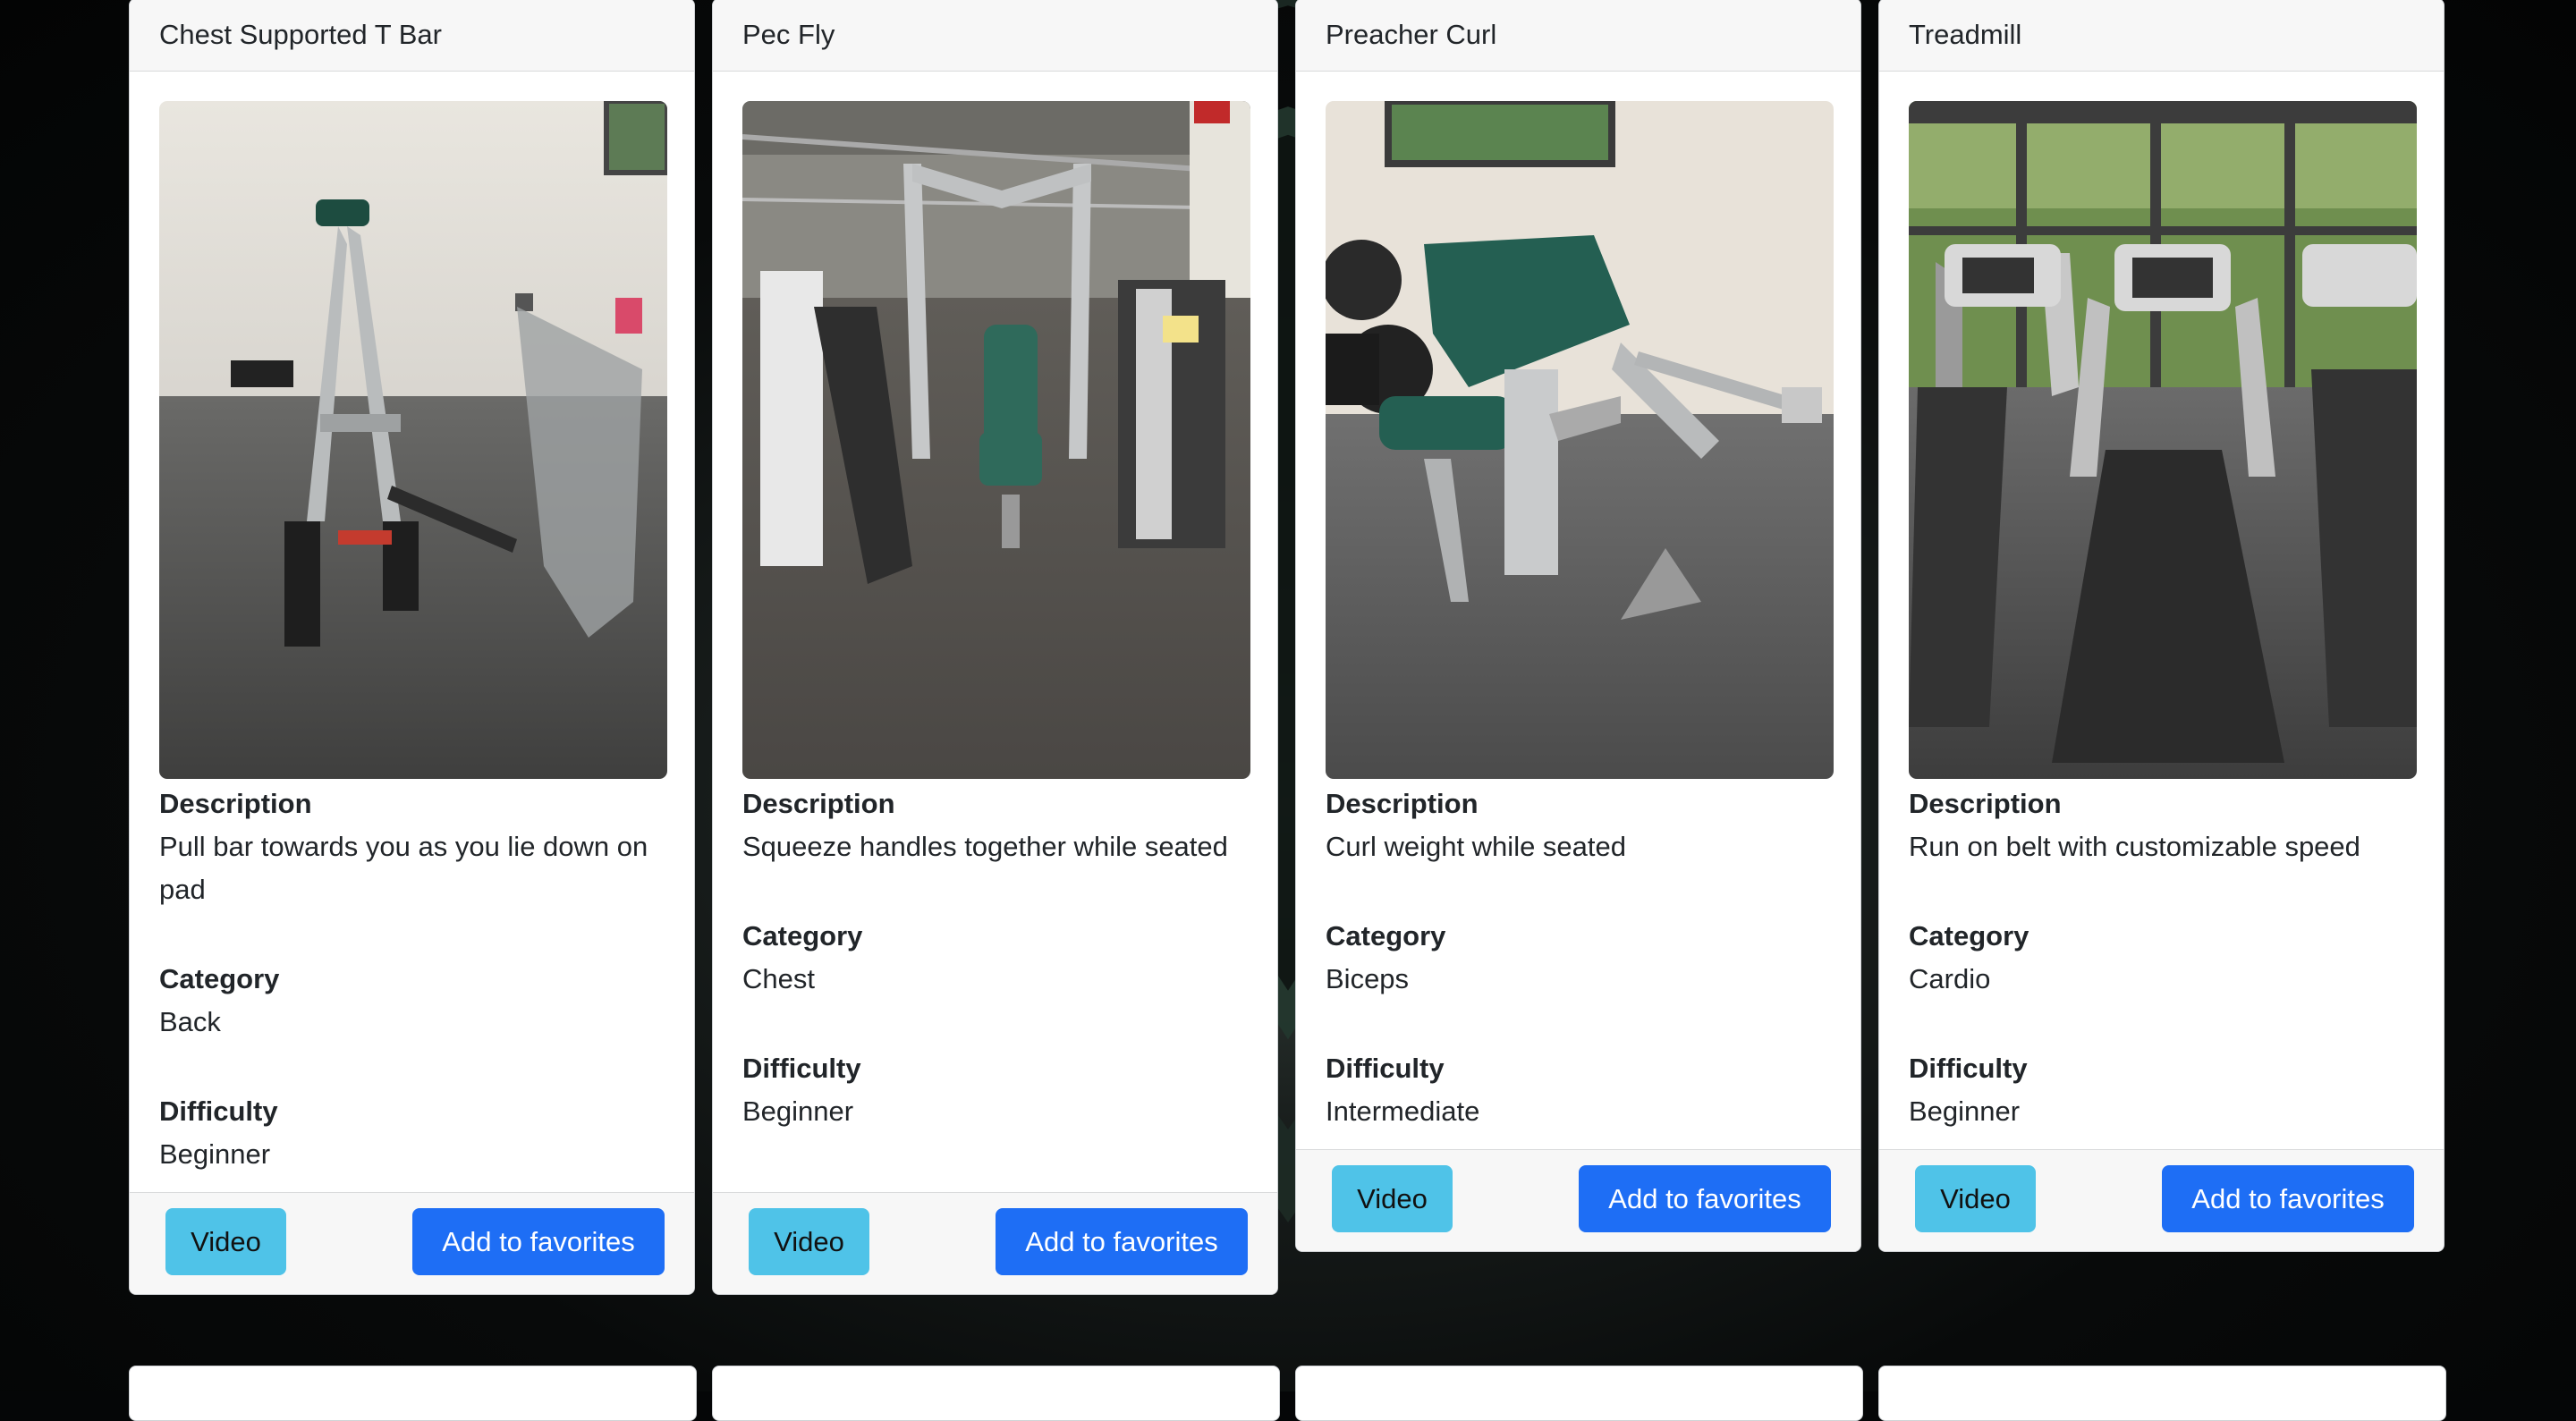  What do you see at coordinates (985, 847) in the screenshot?
I see `description-text: Squeeze handles together while seated` at bounding box center [985, 847].